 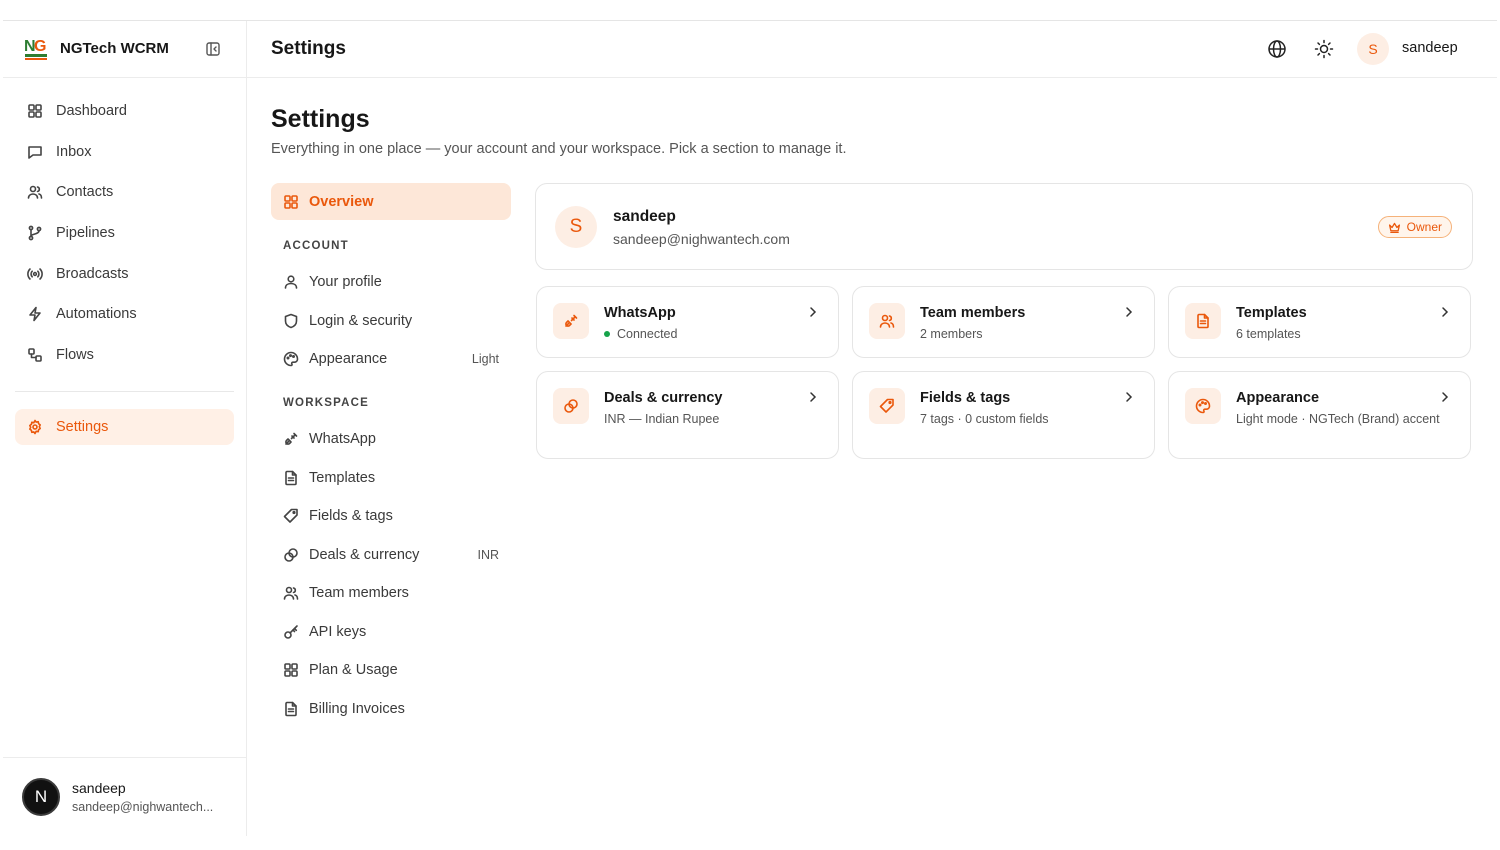 What do you see at coordinates (213, 49) in the screenshot?
I see `sidebar-collapse-icon` at bounding box center [213, 49].